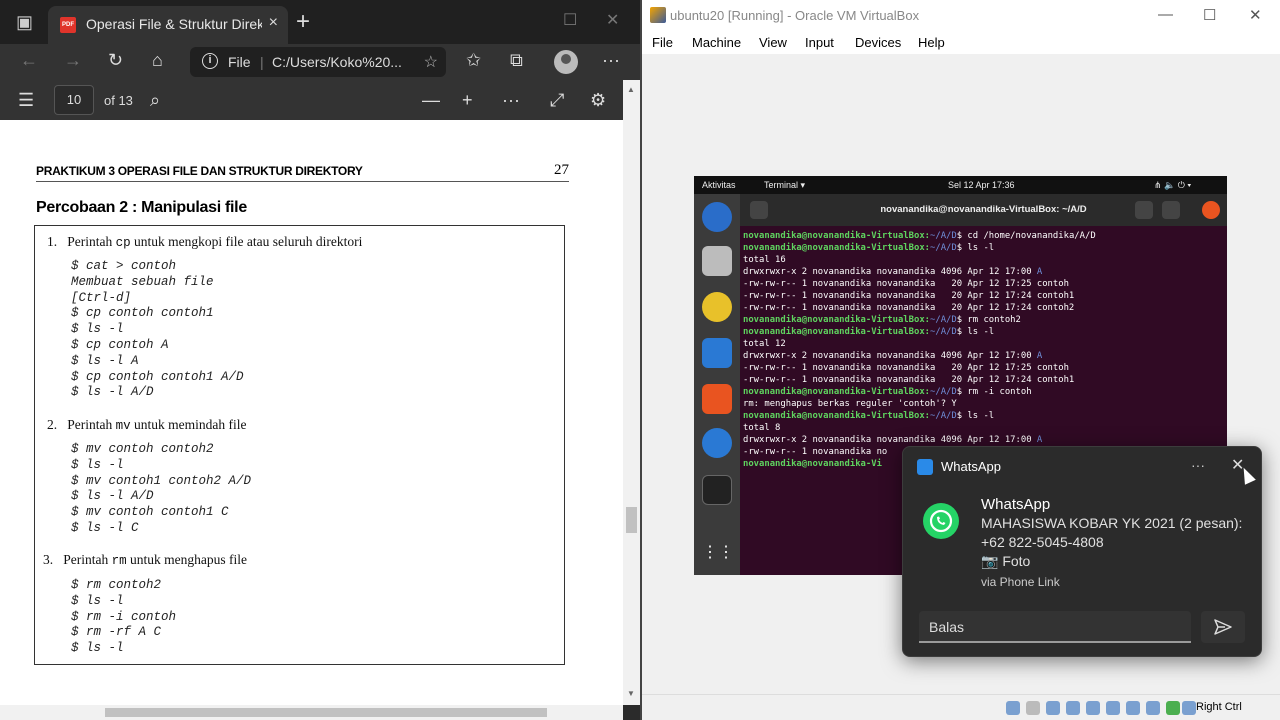 This screenshot has height=720, width=1280. I want to click on vertical-scrollbar: ▲ ▼, so click(631, 392).